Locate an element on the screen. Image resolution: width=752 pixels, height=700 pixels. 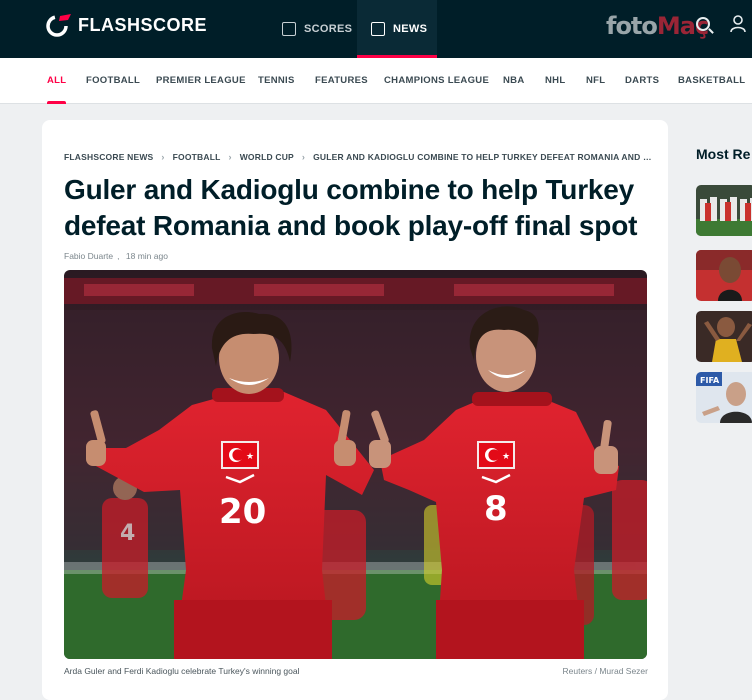
fotomac-watermark: fotoMaç is located at coordinates (657, 26).